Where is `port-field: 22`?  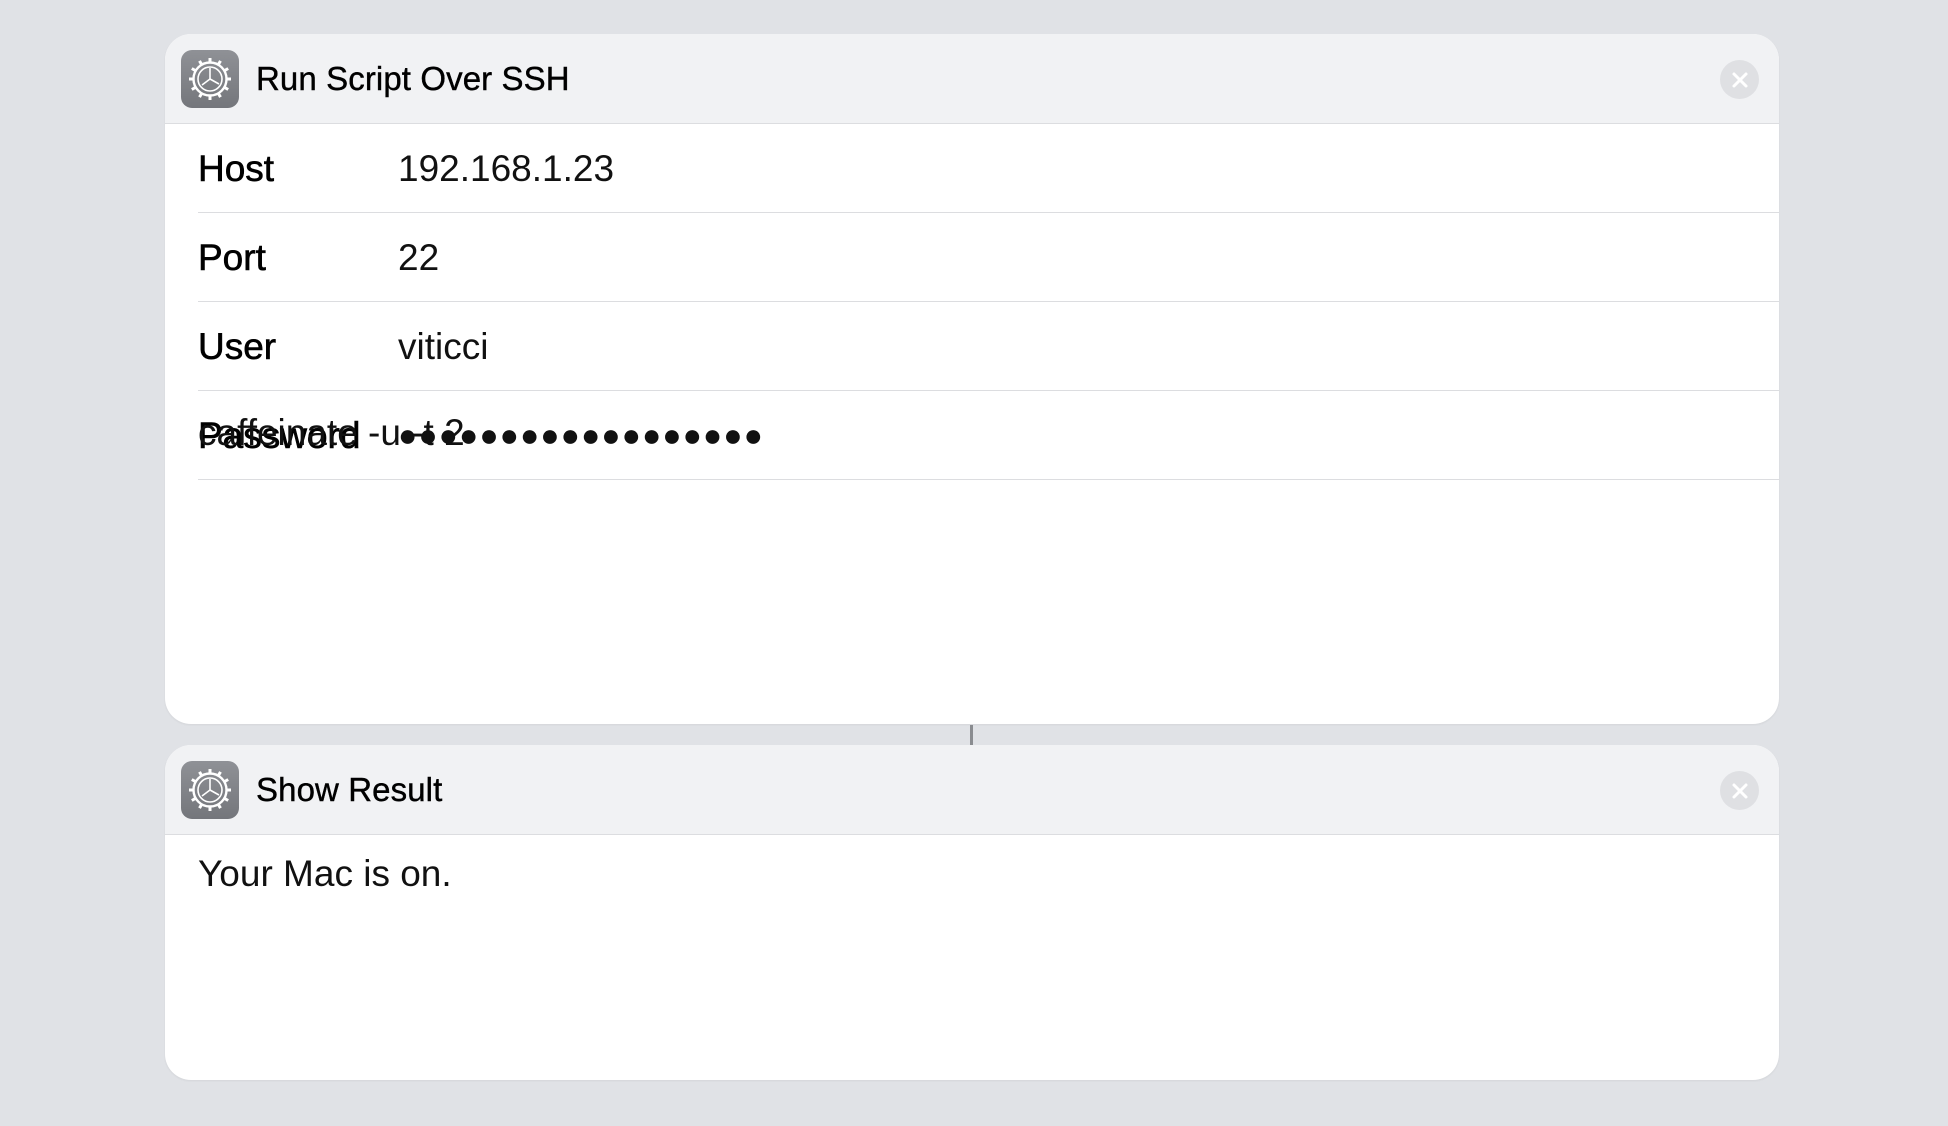 port-field: 22 is located at coordinates (1048, 257).